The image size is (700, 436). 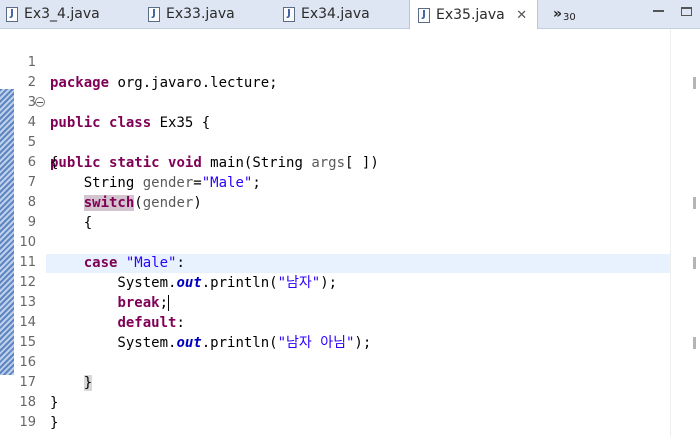 I want to click on code-line: 1 package org.javaro.lecture;, so click(x=335, y=62).